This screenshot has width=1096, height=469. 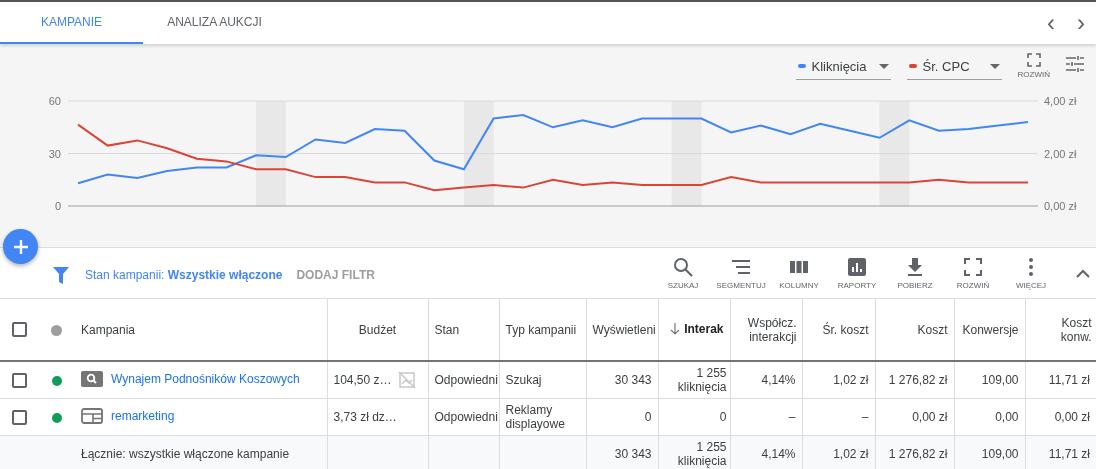 What do you see at coordinates (20, 246) in the screenshot?
I see `plus-icon` at bounding box center [20, 246].